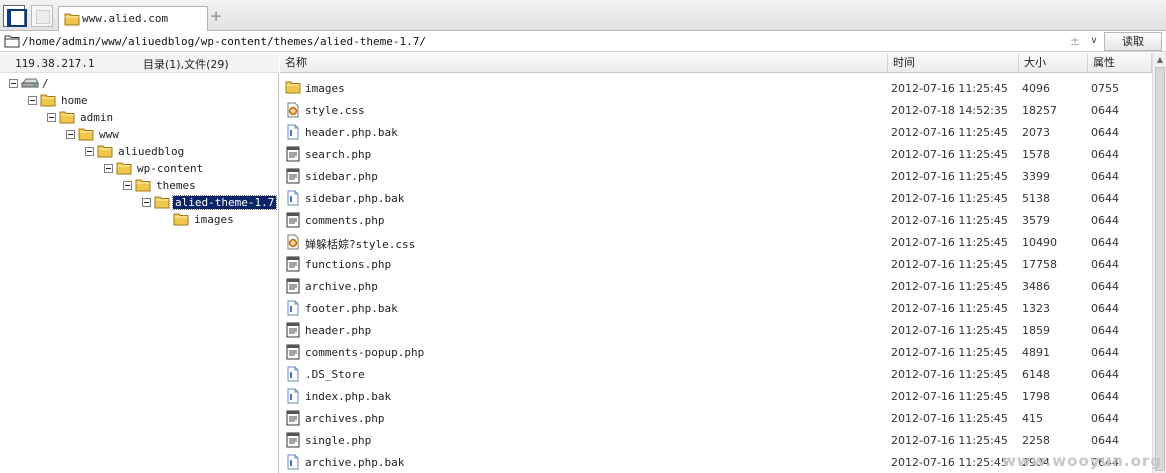  What do you see at coordinates (216, 16) in the screenshot?
I see `new-tab-icon: +` at bounding box center [216, 16].